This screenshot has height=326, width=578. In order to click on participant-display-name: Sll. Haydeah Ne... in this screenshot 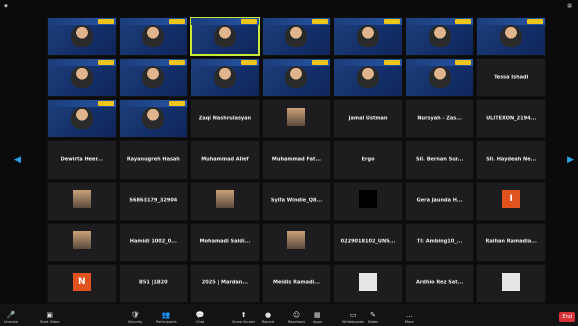, I will do `click(511, 159)`.